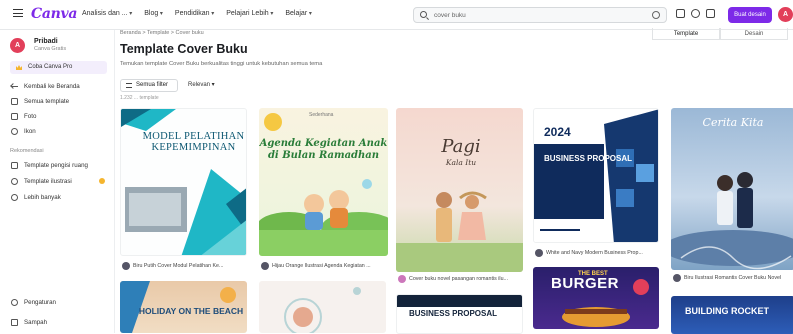  Describe the element at coordinates (46, 41) in the screenshot. I see `user-name: Pribadi` at that location.